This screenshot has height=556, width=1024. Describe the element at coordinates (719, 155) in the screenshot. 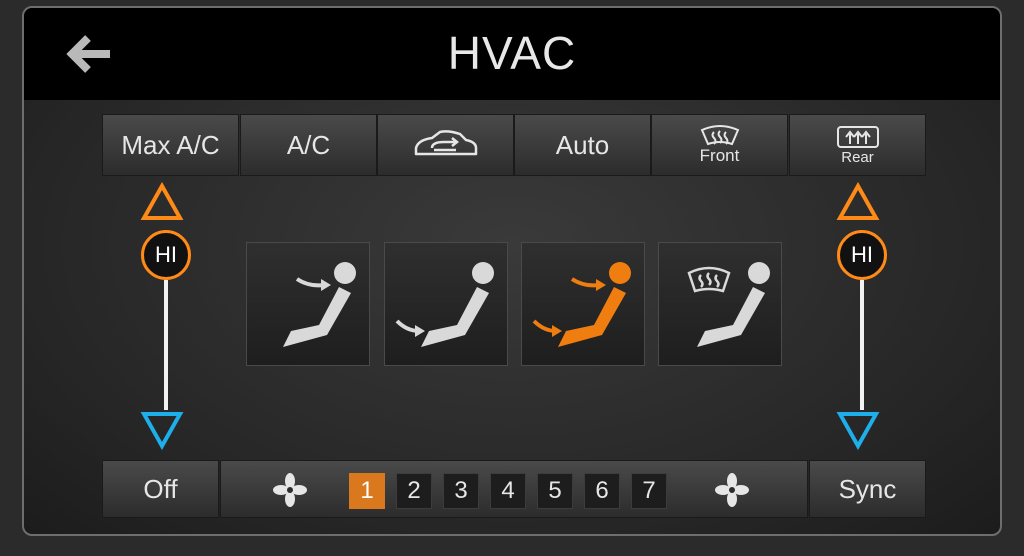

I see `front-label: Front` at that location.